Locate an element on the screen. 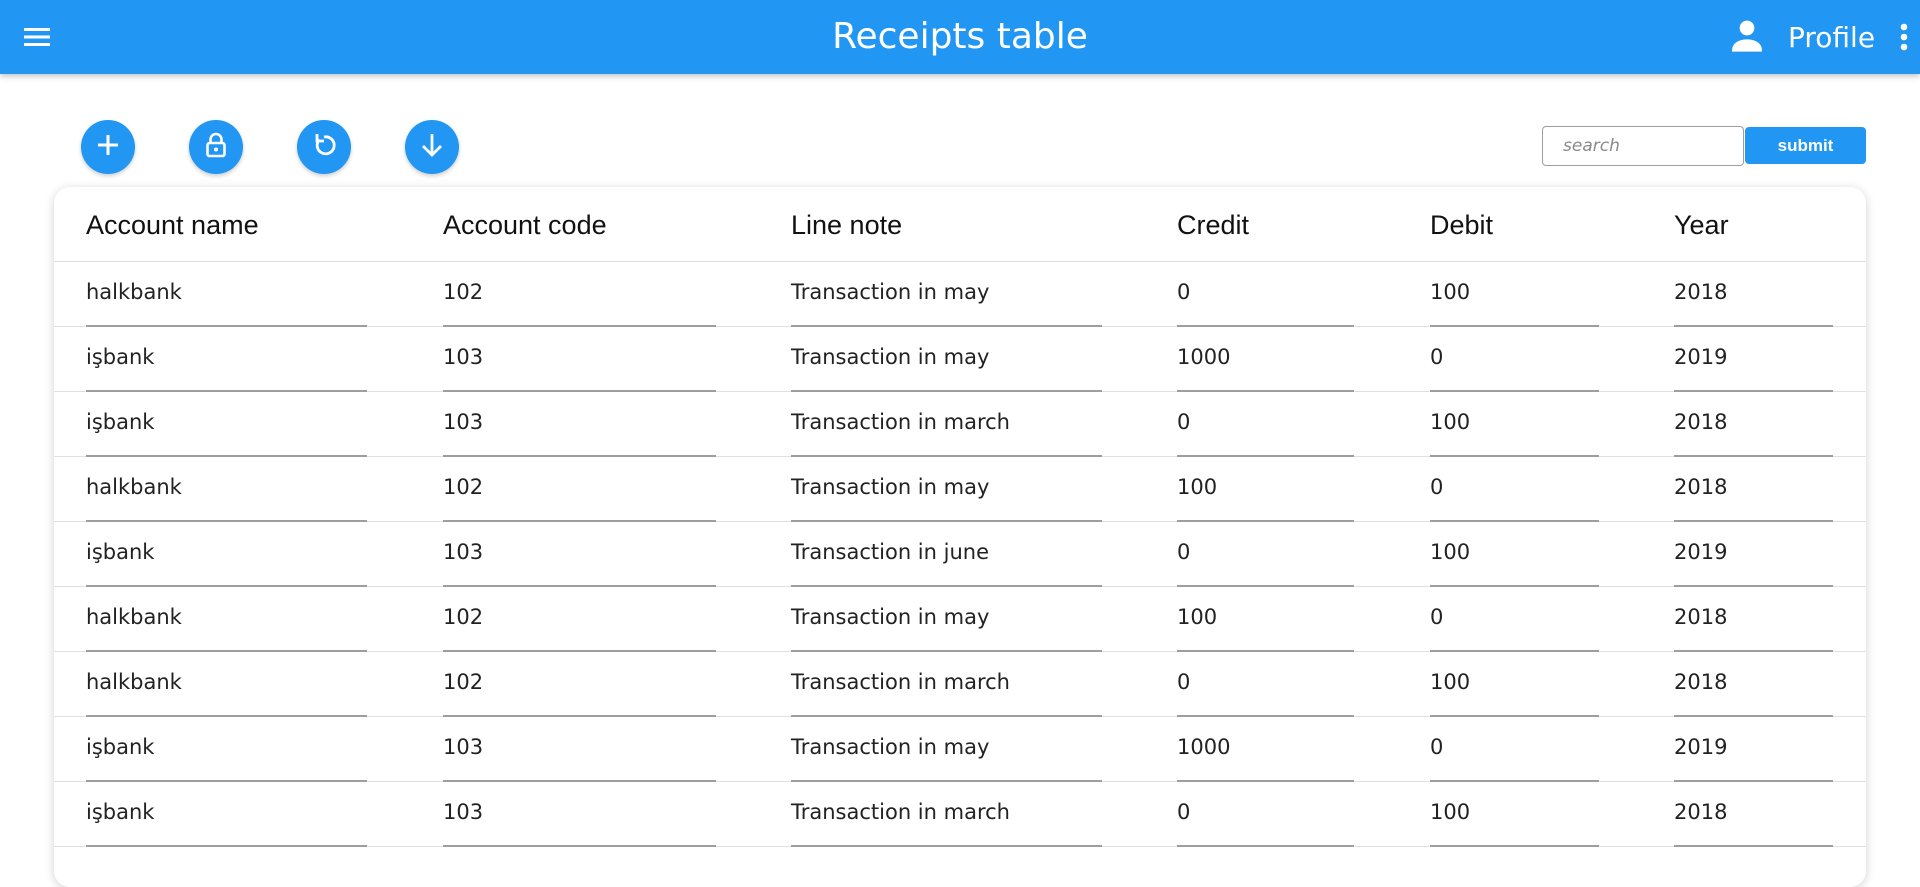 This screenshot has height=887, width=1920. column-header-credit: Credit is located at coordinates (1213, 224).